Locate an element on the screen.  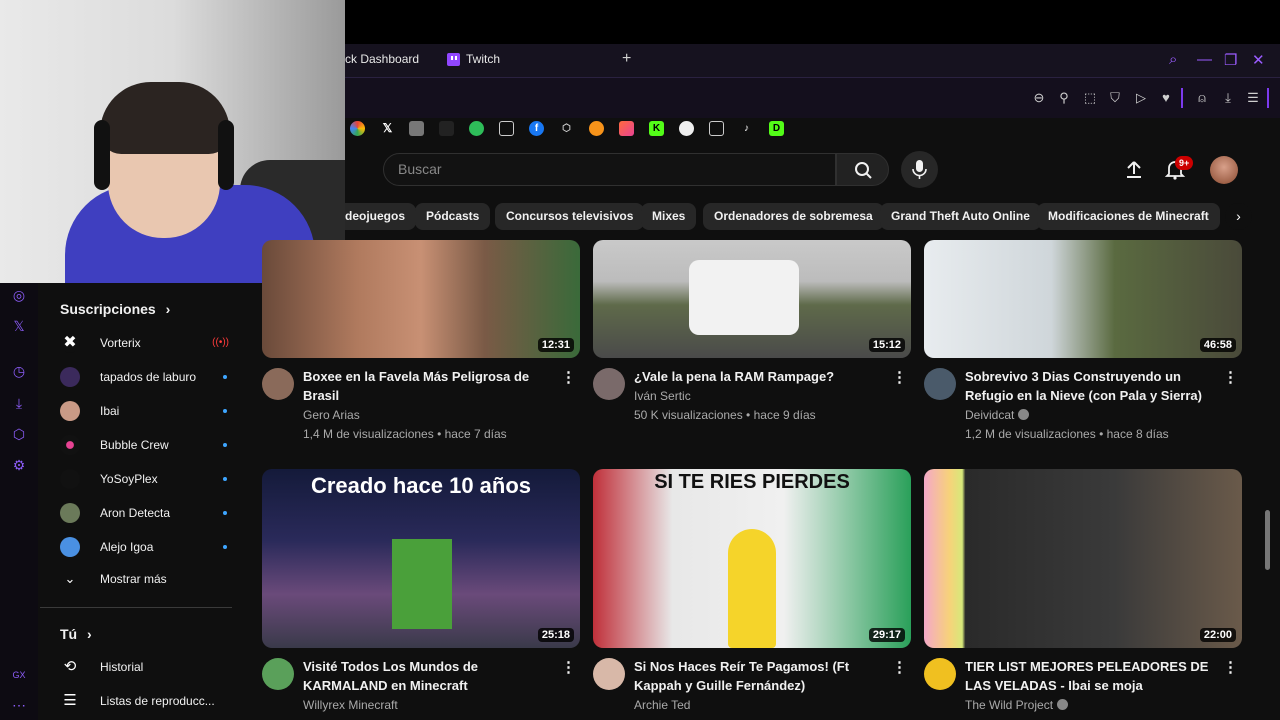
chip-ordenadores: Ordenadores de sobremesa is located at coordinates (793, 216).